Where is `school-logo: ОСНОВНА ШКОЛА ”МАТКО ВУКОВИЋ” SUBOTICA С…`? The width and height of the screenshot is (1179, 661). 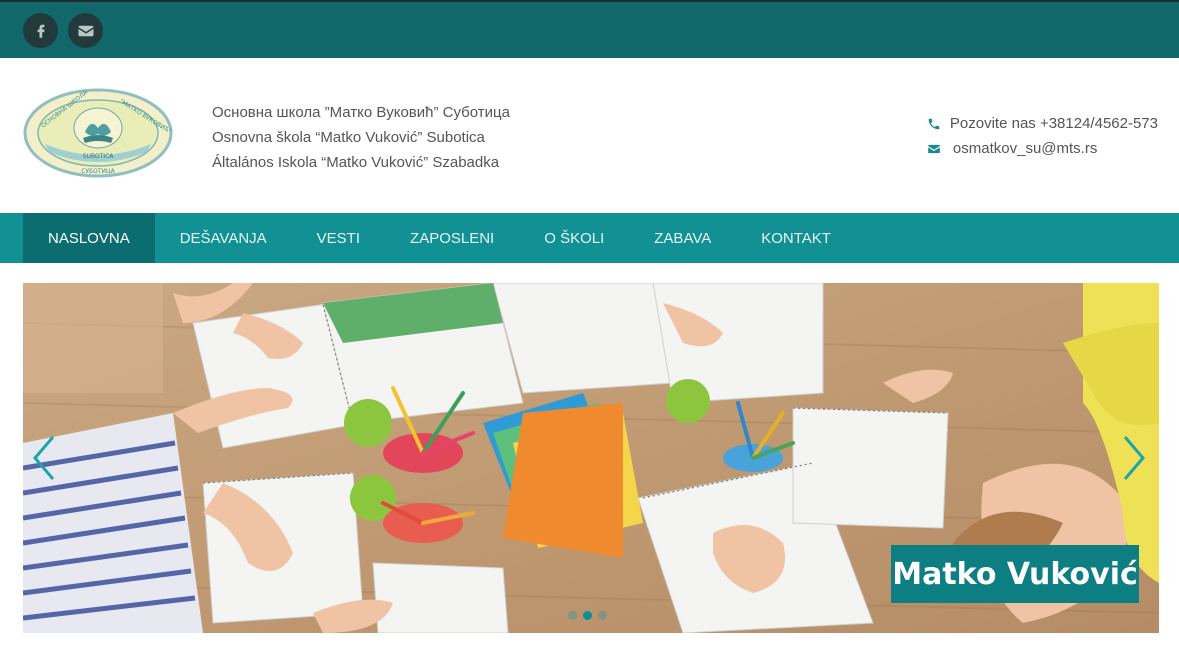 school-logo: ОСНОВНА ШКОЛА ”МАТКО ВУКОВИЋ” SUBOTICA С… is located at coordinates (98, 133).